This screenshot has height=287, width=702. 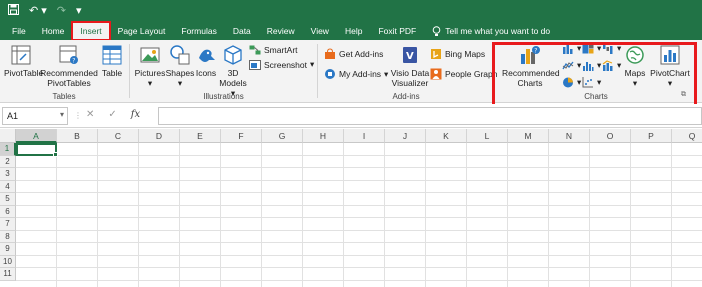 What do you see at coordinates (611, 48) in the screenshot?
I see `waterfall-chart-button: ▾` at bounding box center [611, 48].